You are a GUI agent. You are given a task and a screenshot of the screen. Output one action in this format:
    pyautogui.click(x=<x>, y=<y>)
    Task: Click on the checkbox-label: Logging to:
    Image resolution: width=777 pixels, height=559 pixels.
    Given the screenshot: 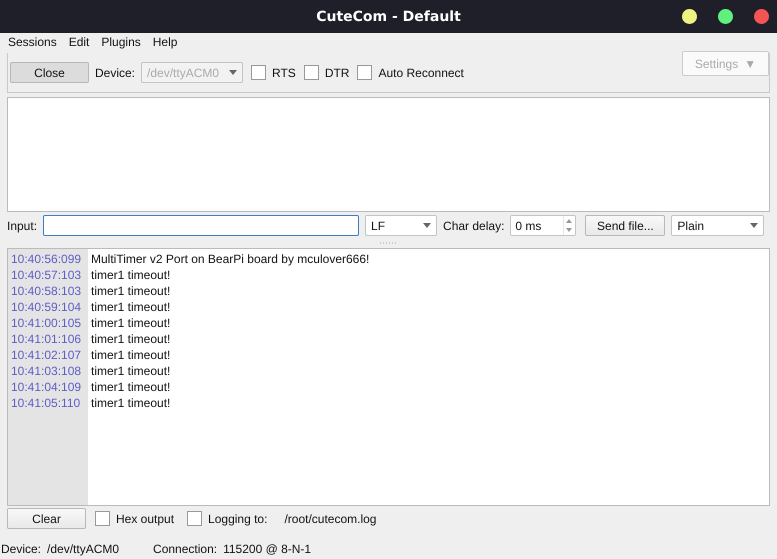 What is the action you would take?
    pyautogui.click(x=238, y=519)
    